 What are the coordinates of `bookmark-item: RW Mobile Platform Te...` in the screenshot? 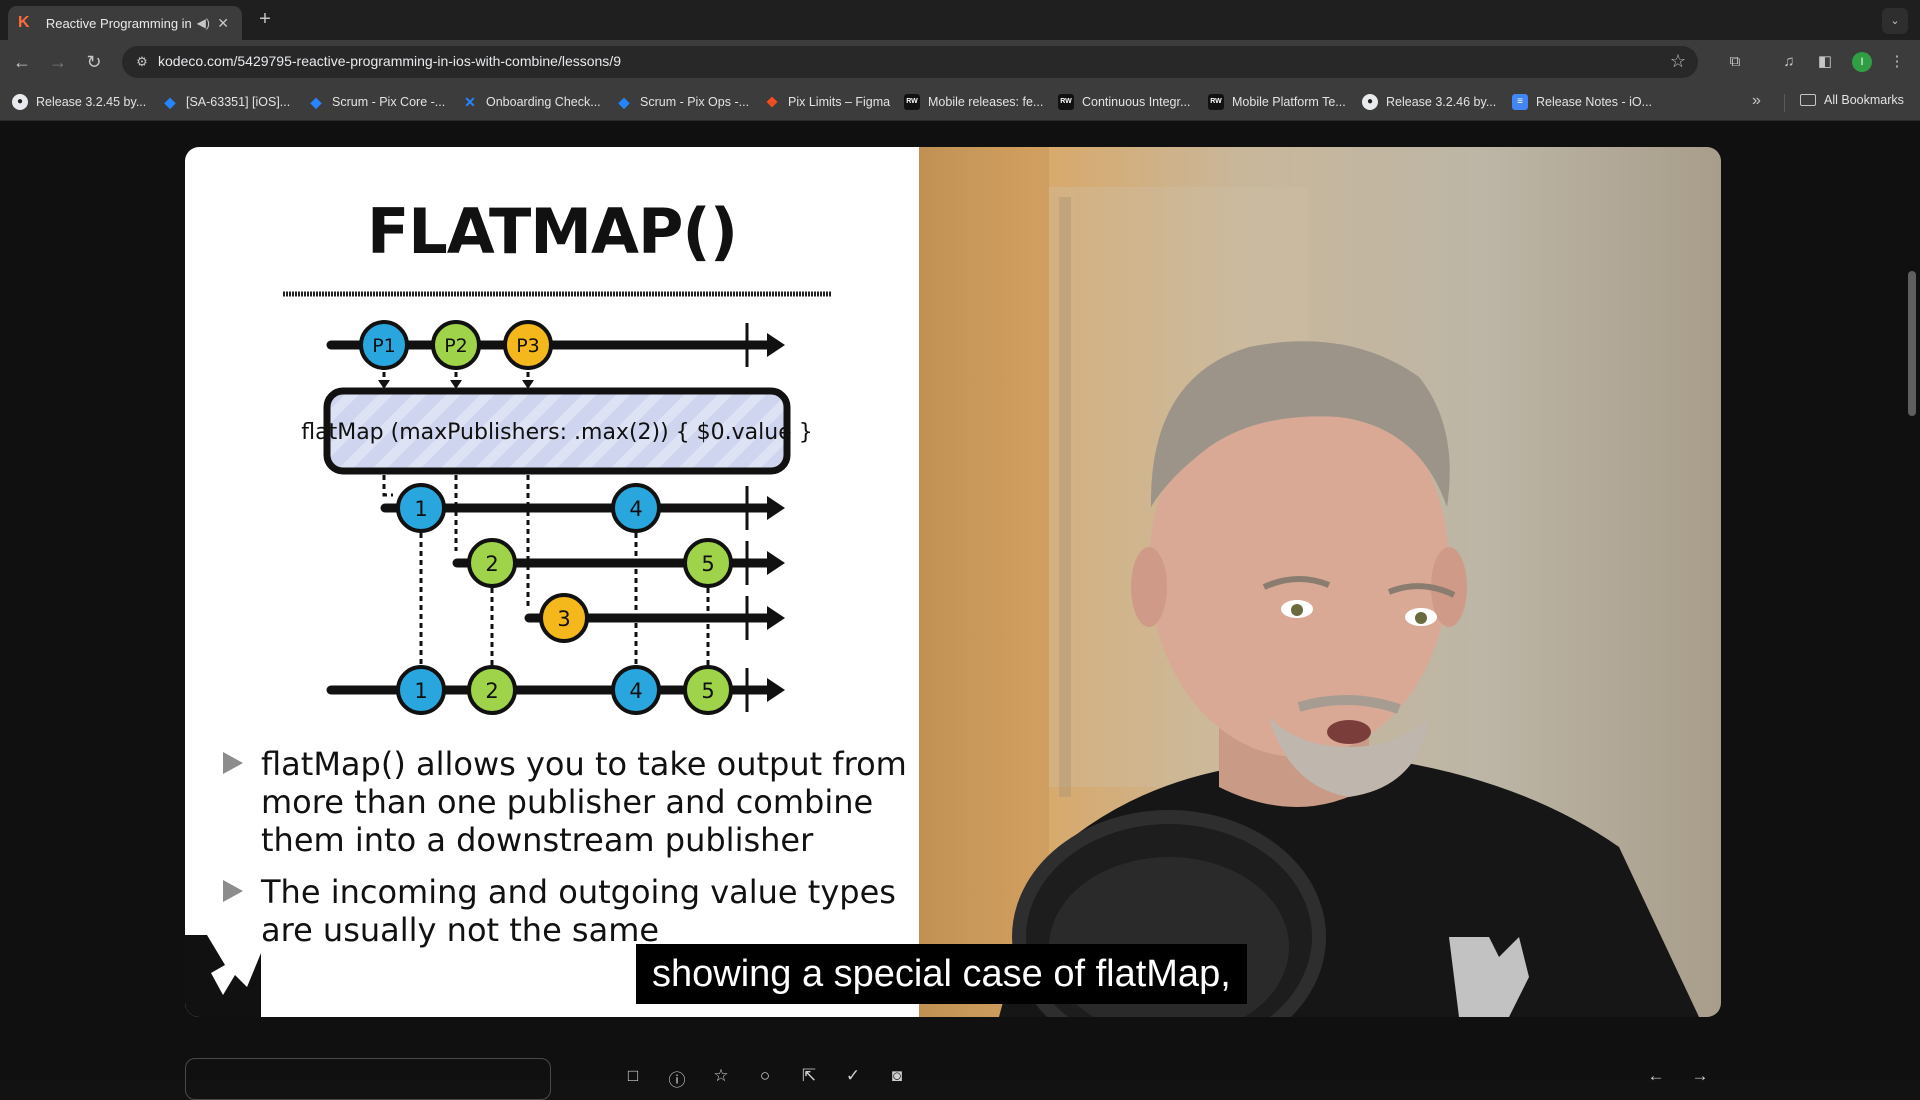 It's located at (1277, 102).